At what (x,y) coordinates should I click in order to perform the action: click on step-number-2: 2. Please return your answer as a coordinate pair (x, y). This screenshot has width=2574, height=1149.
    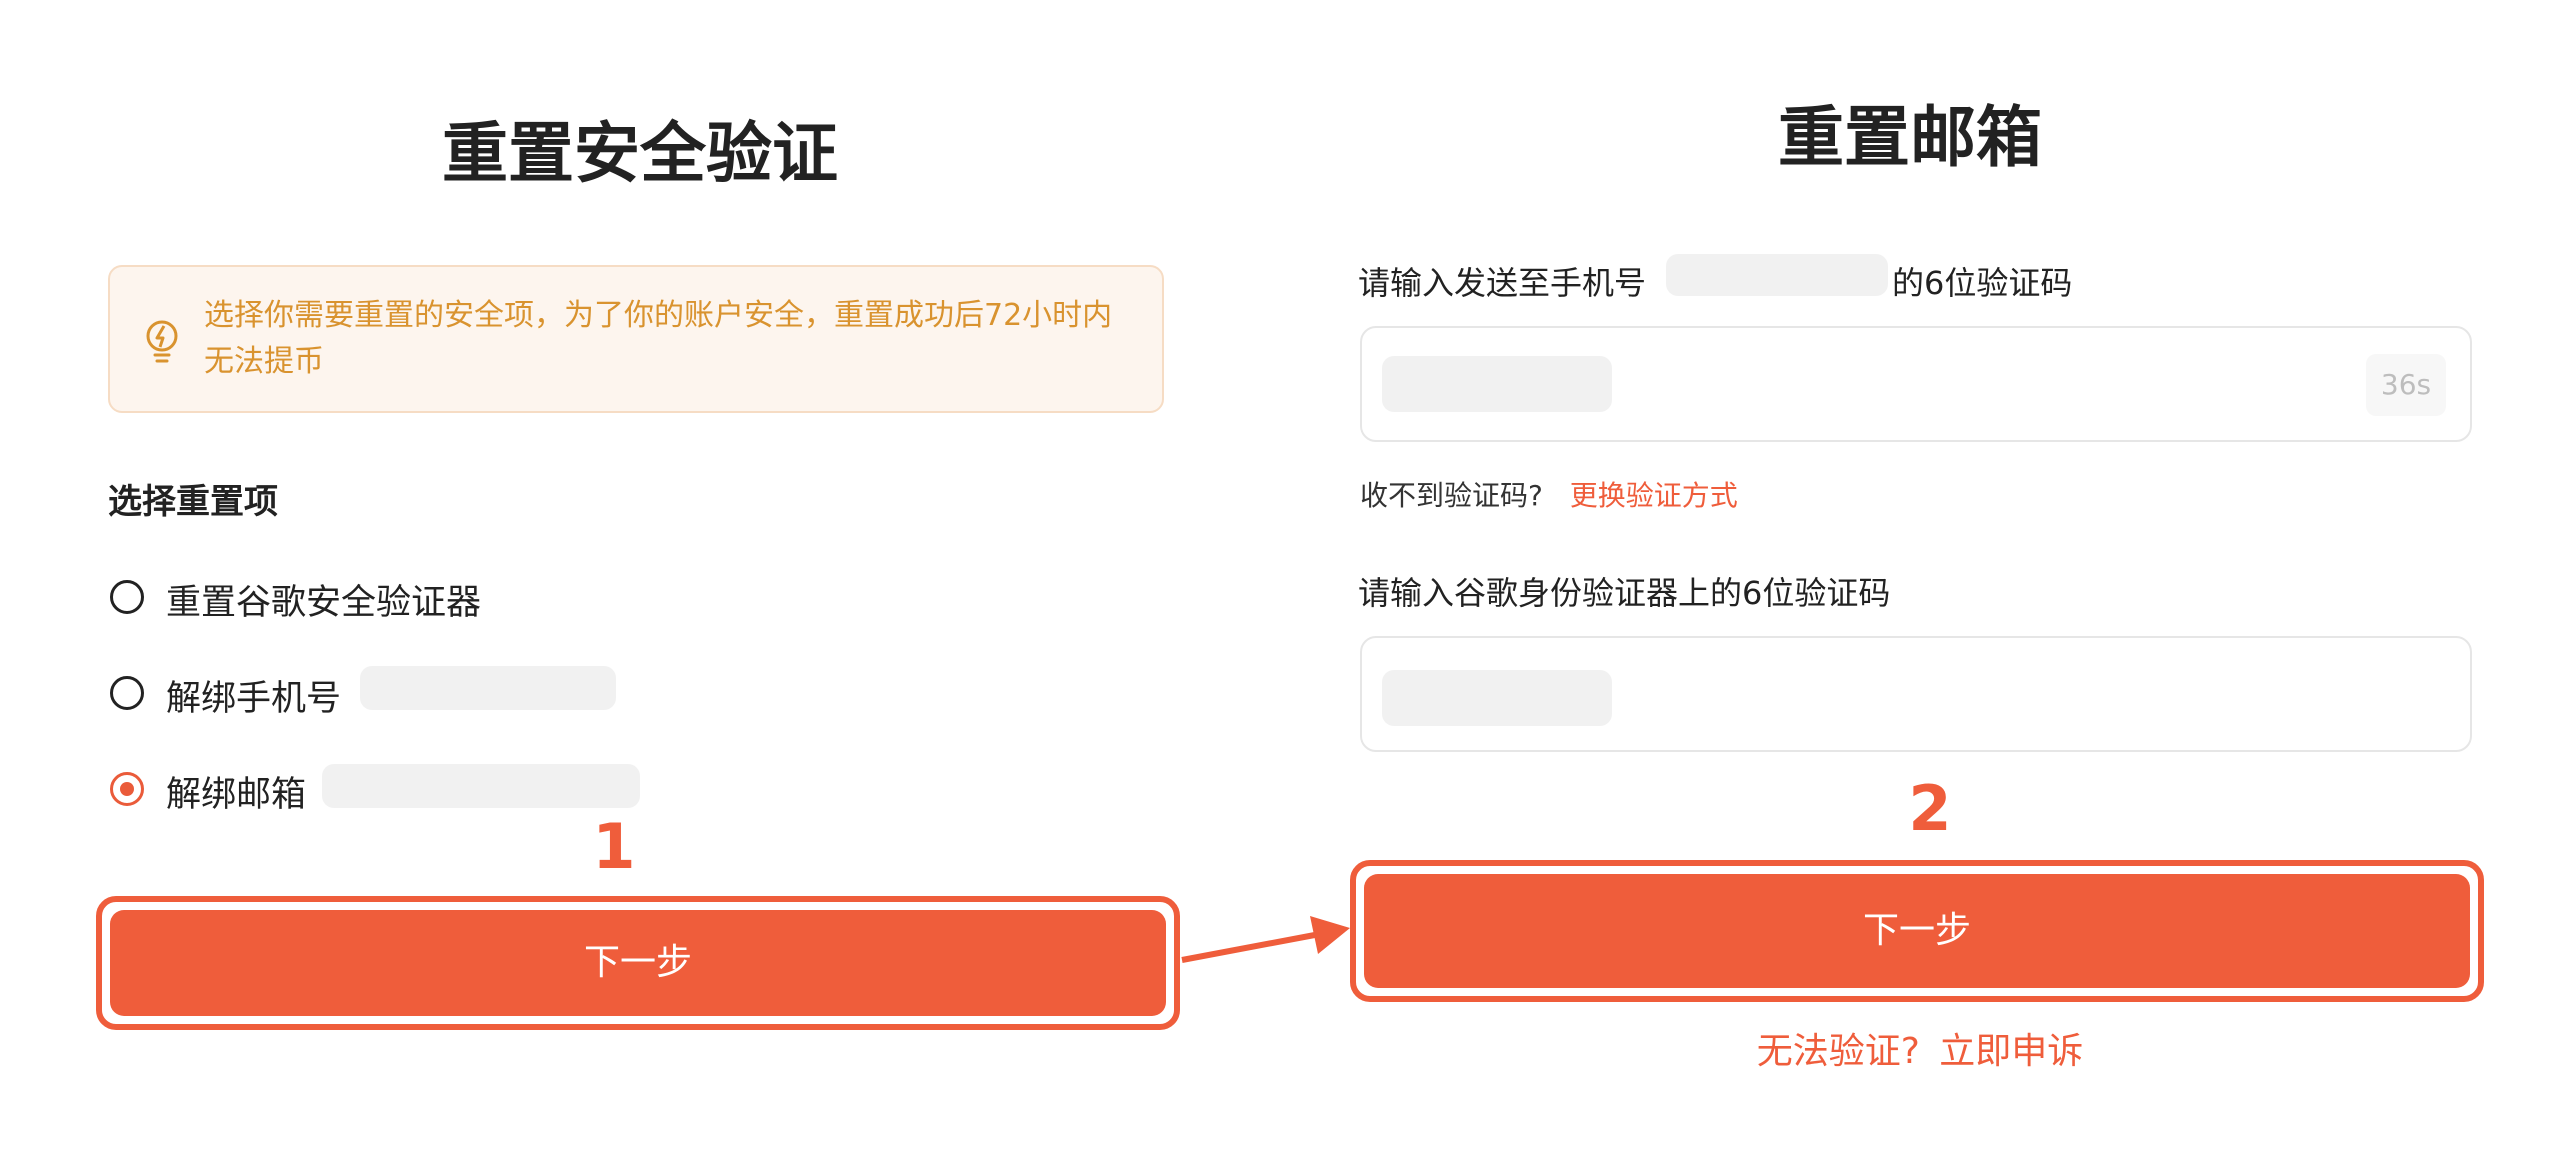
    Looking at the image, I should click on (1930, 808).